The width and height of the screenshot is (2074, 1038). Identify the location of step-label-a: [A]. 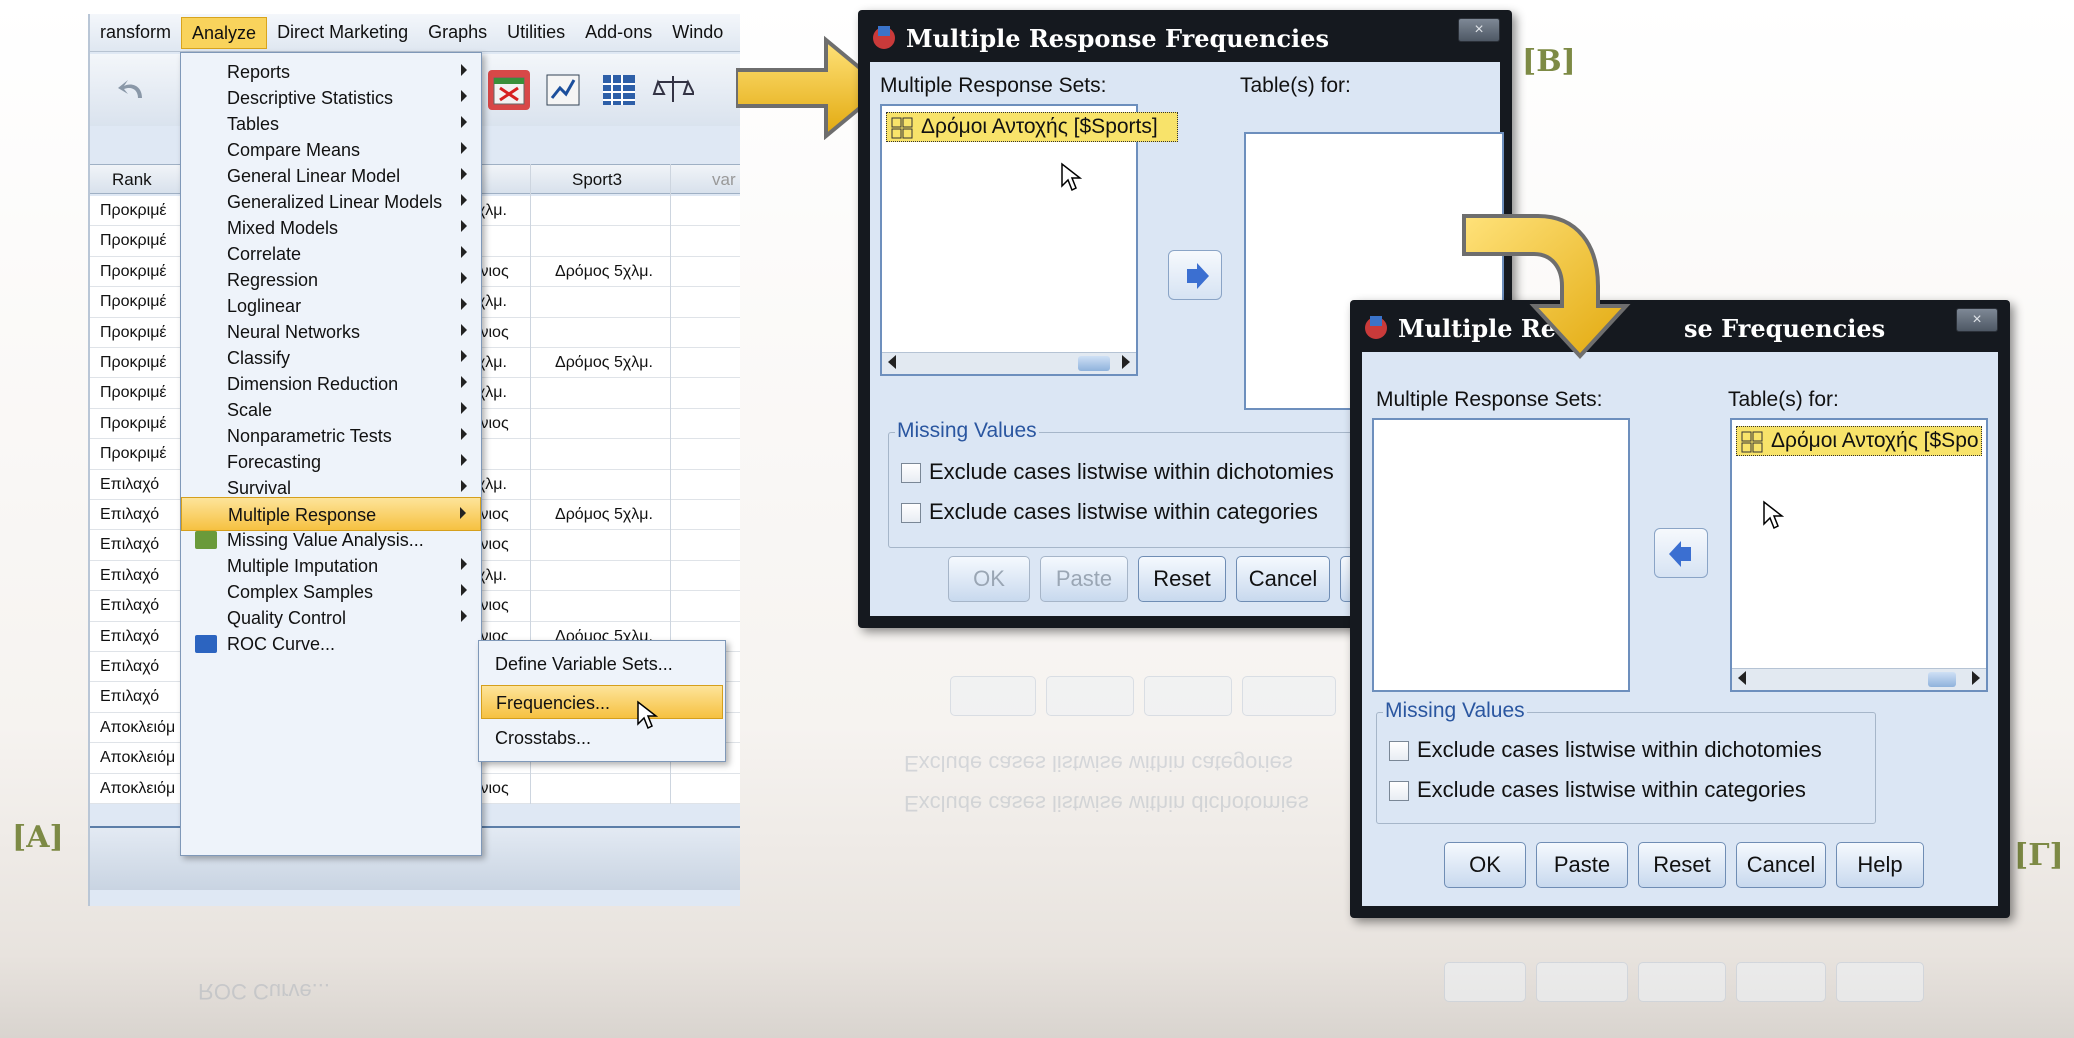
(38, 837).